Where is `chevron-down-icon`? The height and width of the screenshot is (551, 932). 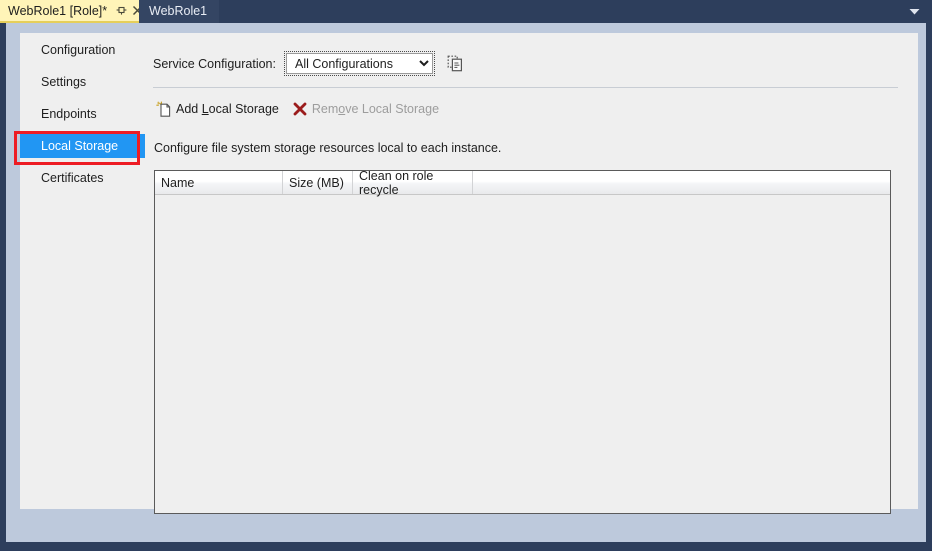
chevron-down-icon is located at coordinates (914, 11).